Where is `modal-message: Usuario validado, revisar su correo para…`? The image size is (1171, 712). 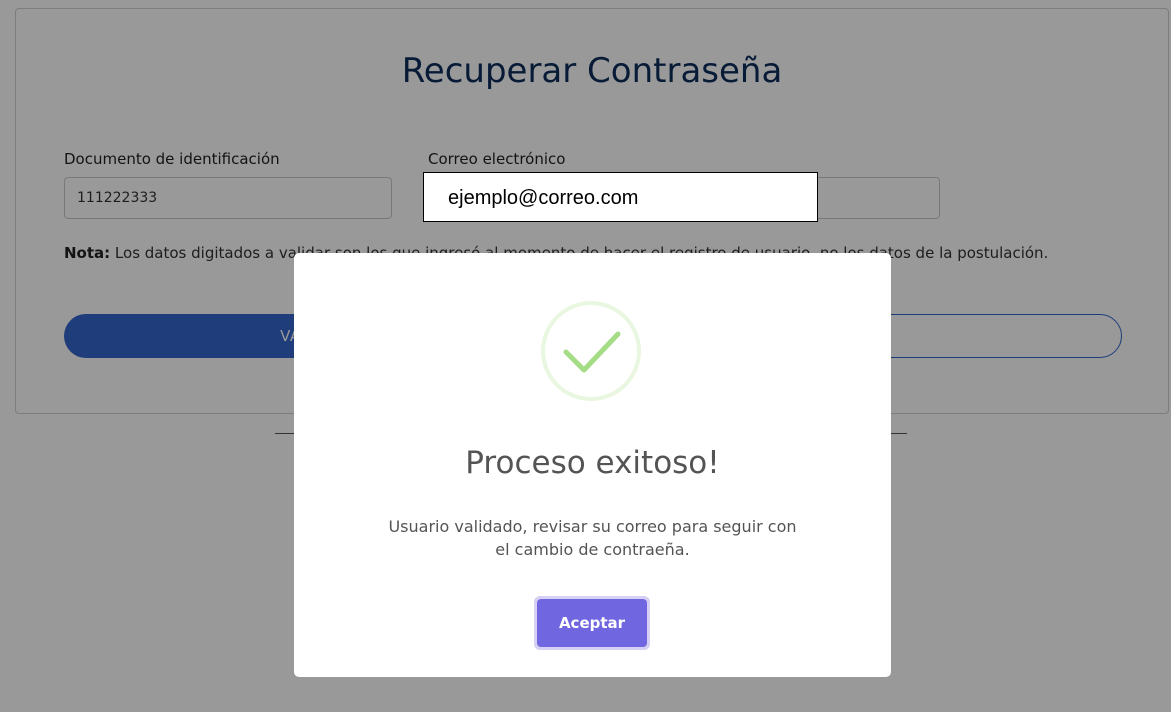
modal-message: Usuario validado, revisar su correo para… is located at coordinates (592, 538).